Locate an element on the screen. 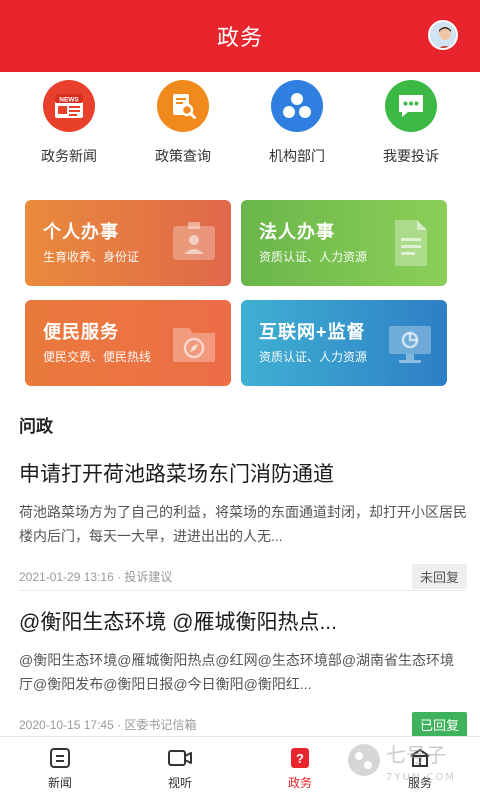 The image size is (480, 800). government-tab-icon: ? is located at coordinates (300, 758).